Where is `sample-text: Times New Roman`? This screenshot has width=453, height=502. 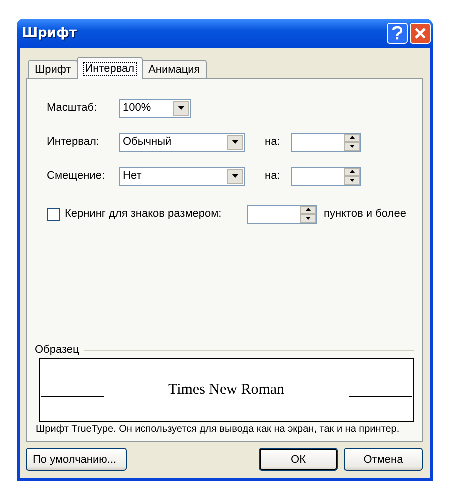 sample-text: Times New Roman is located at coordinates (226, 390).